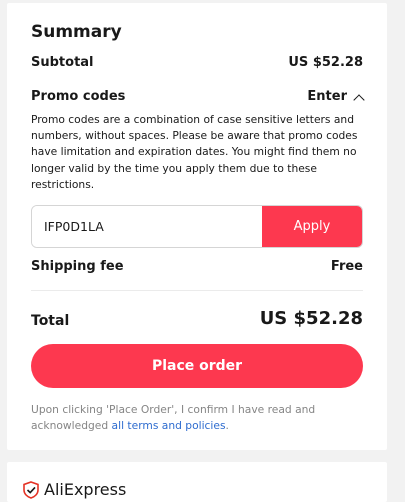  Describe the element at coordinates (50, 321) in the screenshot. I see `total-label: Total` at that location.